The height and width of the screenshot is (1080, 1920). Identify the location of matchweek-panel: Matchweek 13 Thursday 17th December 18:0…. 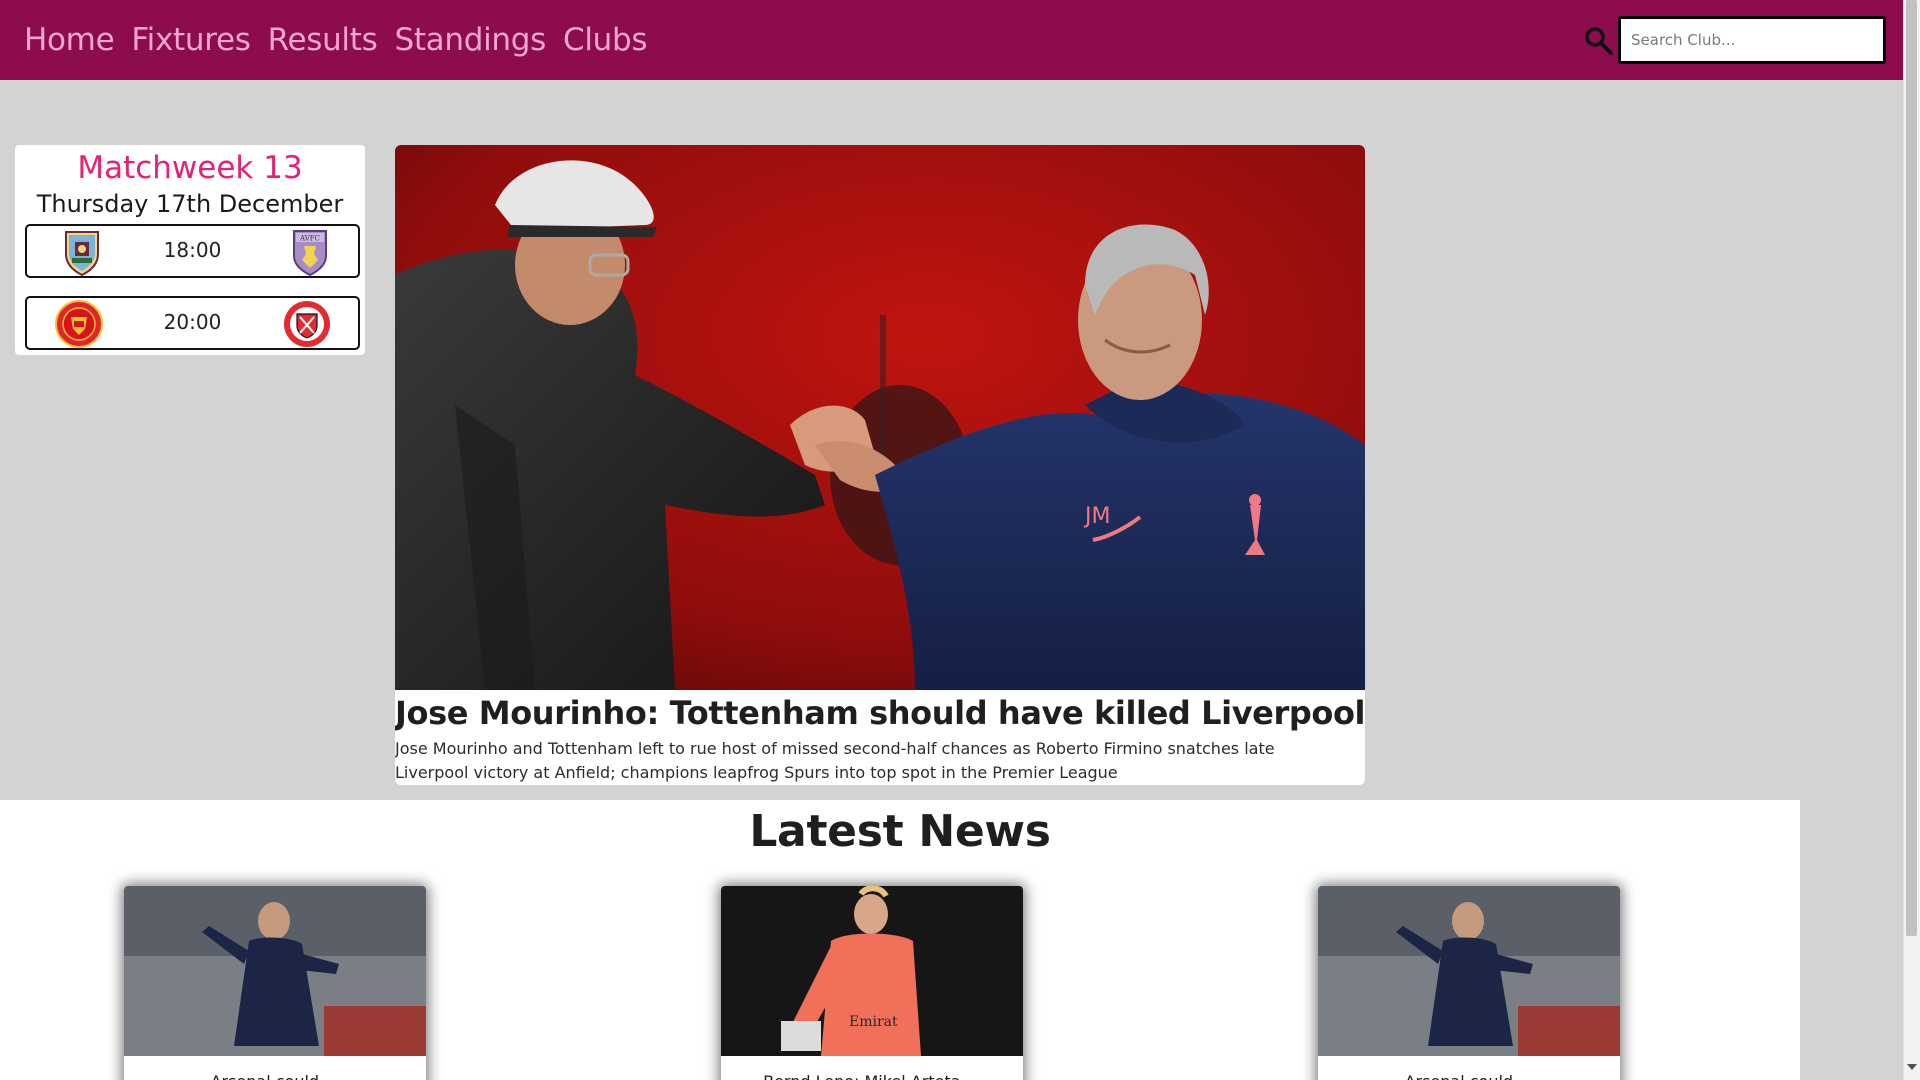
(190, 250).